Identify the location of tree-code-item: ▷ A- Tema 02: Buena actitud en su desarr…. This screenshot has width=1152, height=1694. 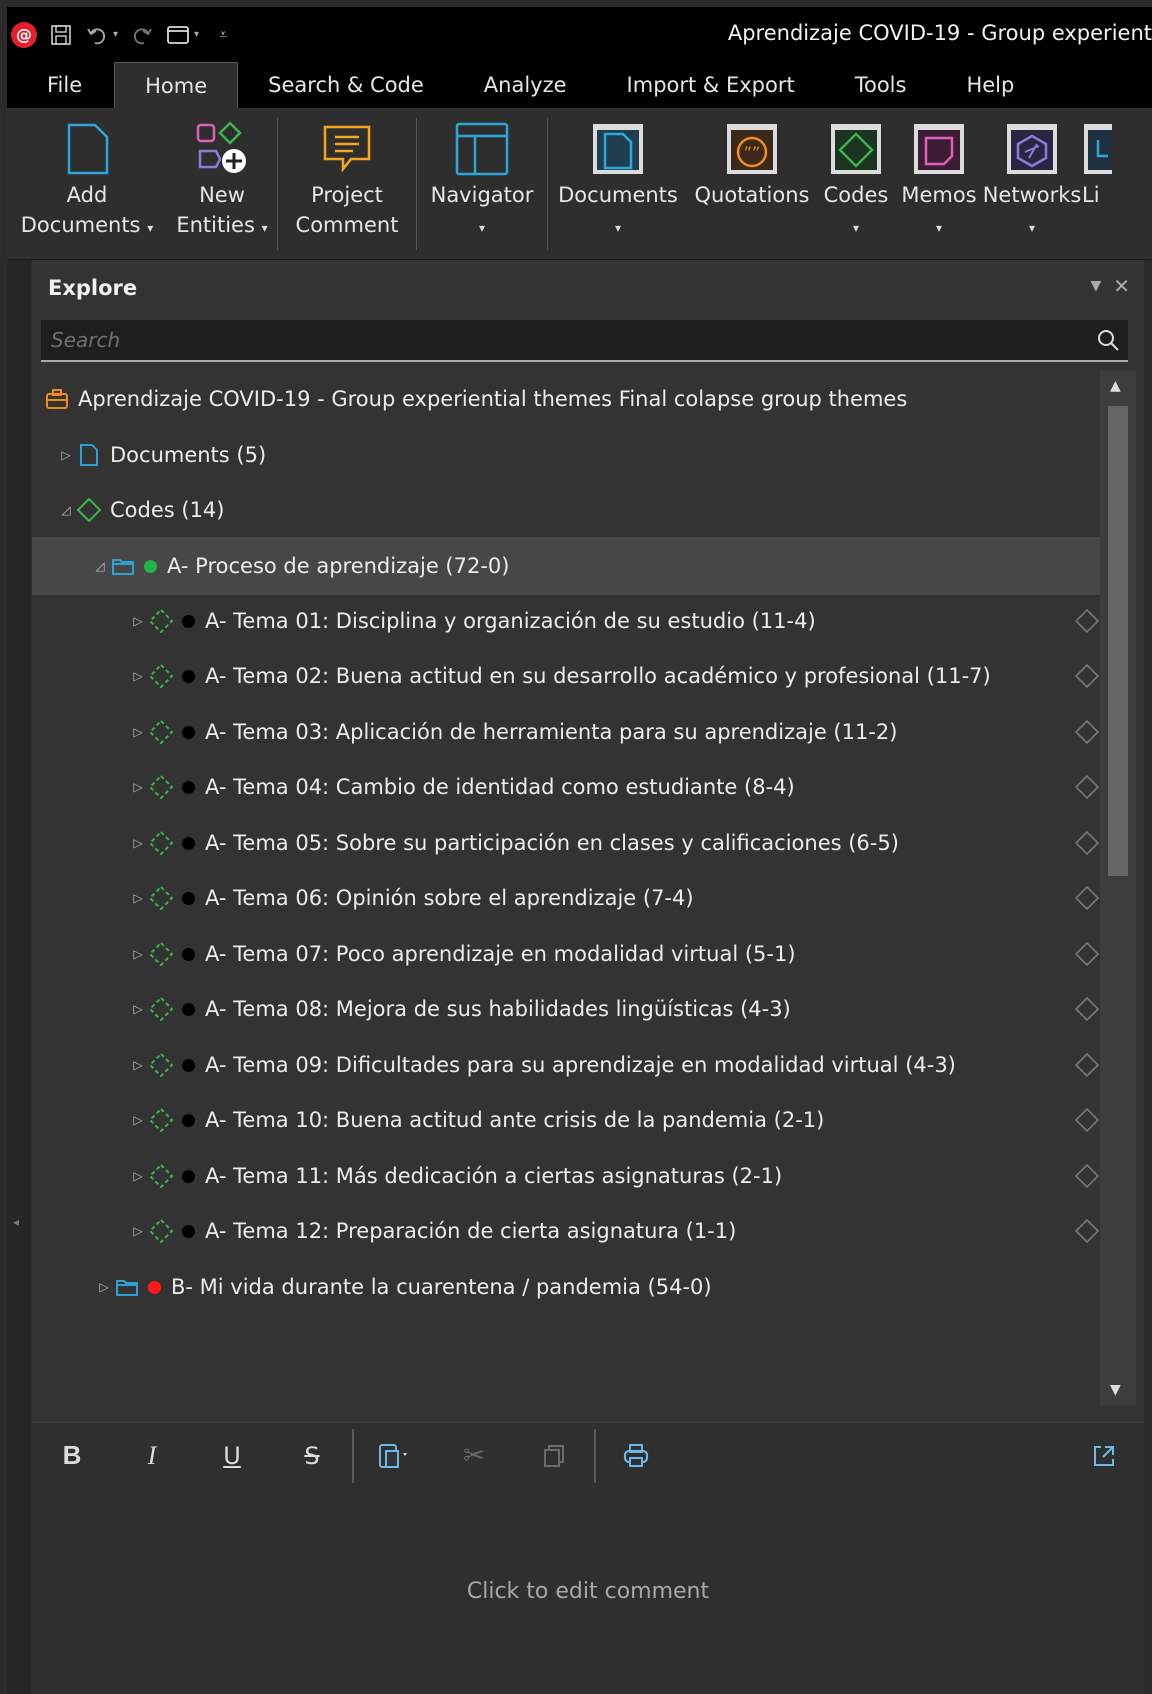
(566, 676).